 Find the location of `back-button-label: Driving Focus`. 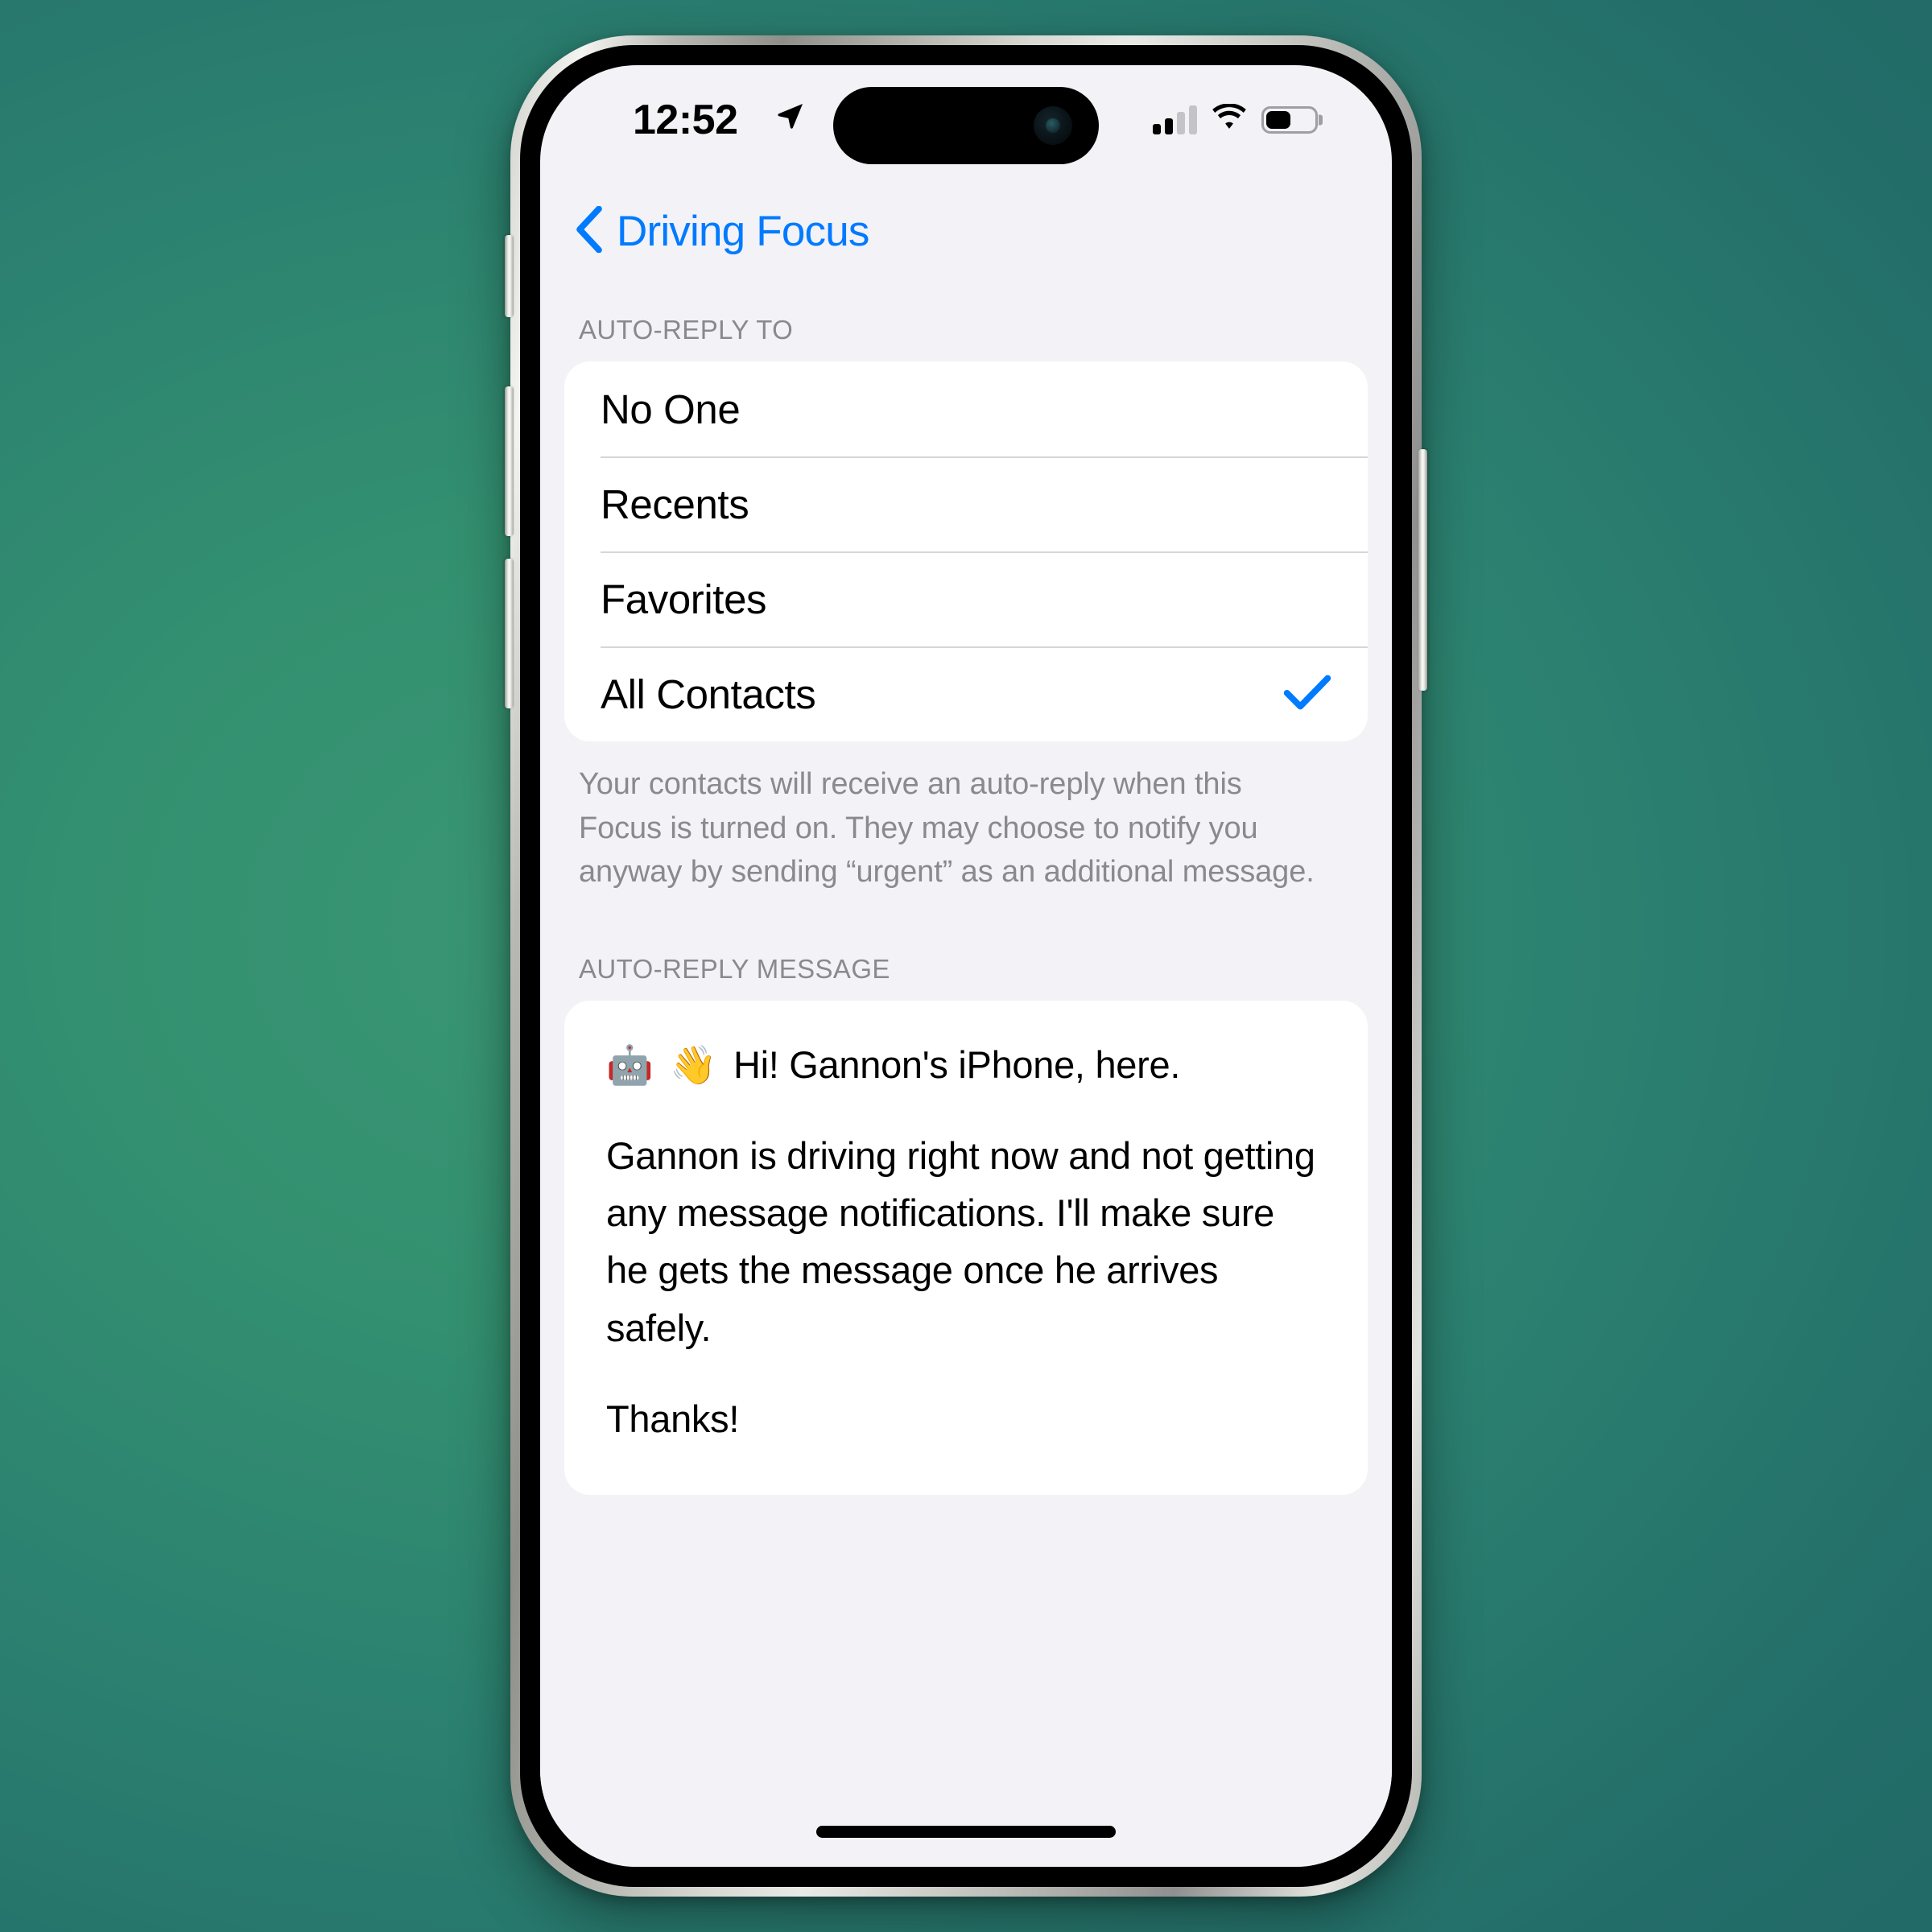

back-button-label: Driving Focus is located at coordinates (743, 231).